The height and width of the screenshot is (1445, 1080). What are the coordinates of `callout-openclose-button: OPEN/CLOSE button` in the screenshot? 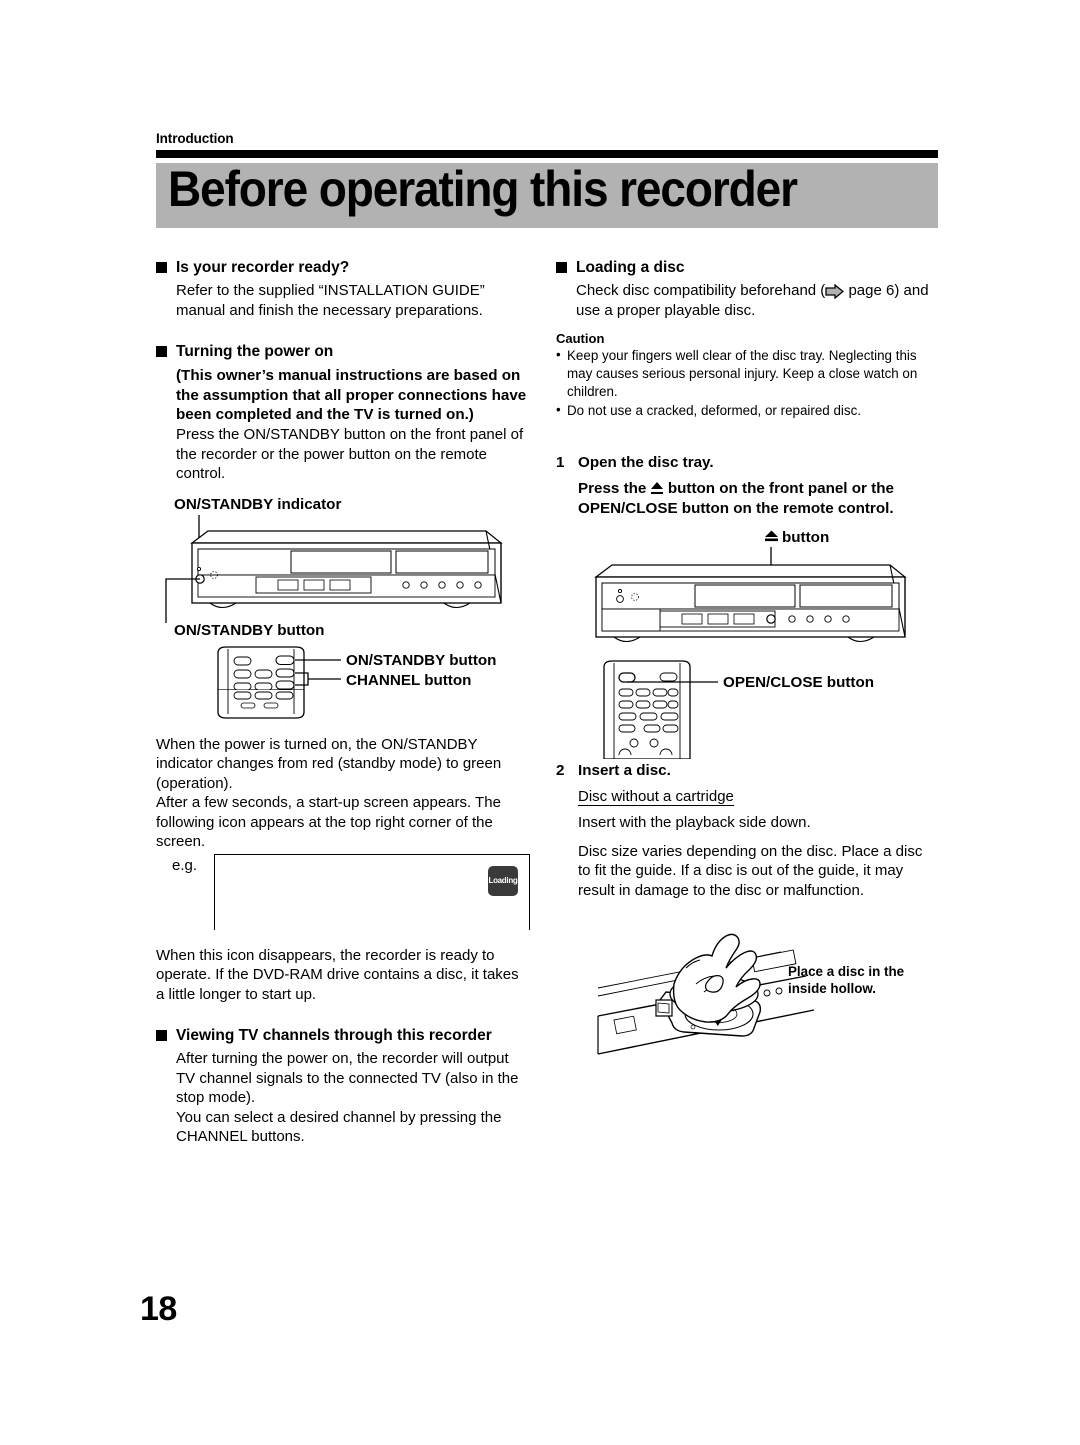 It's located at (798, 682).